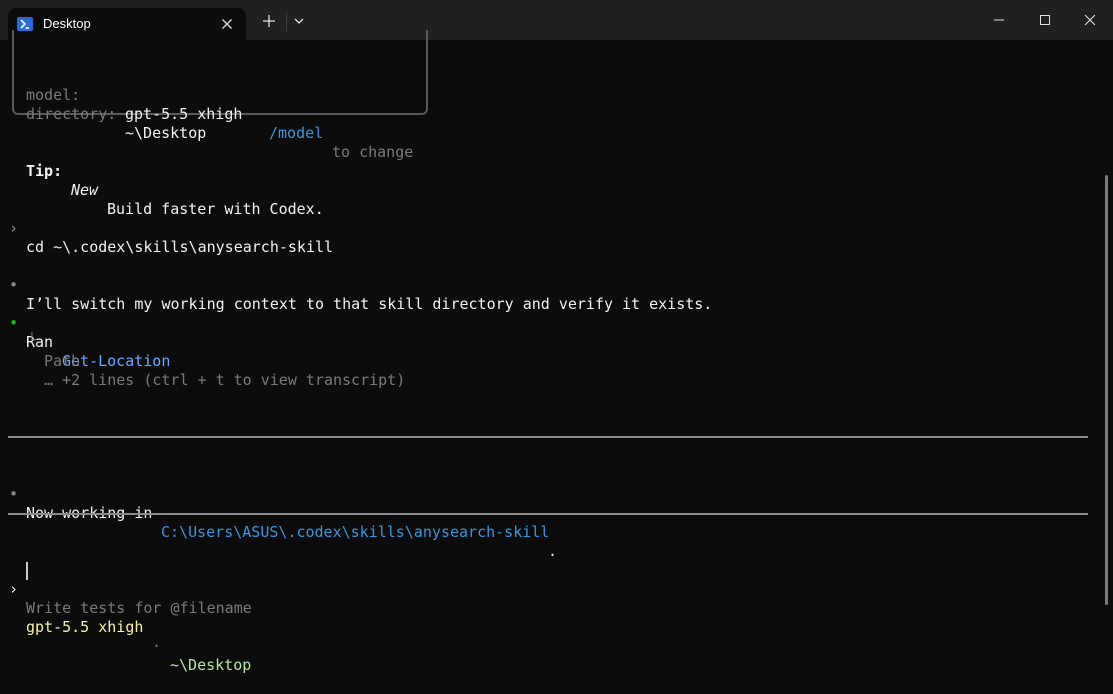 This screenshot has height=694, width=1113. I want to click on plus-icon, so click(269, 21).